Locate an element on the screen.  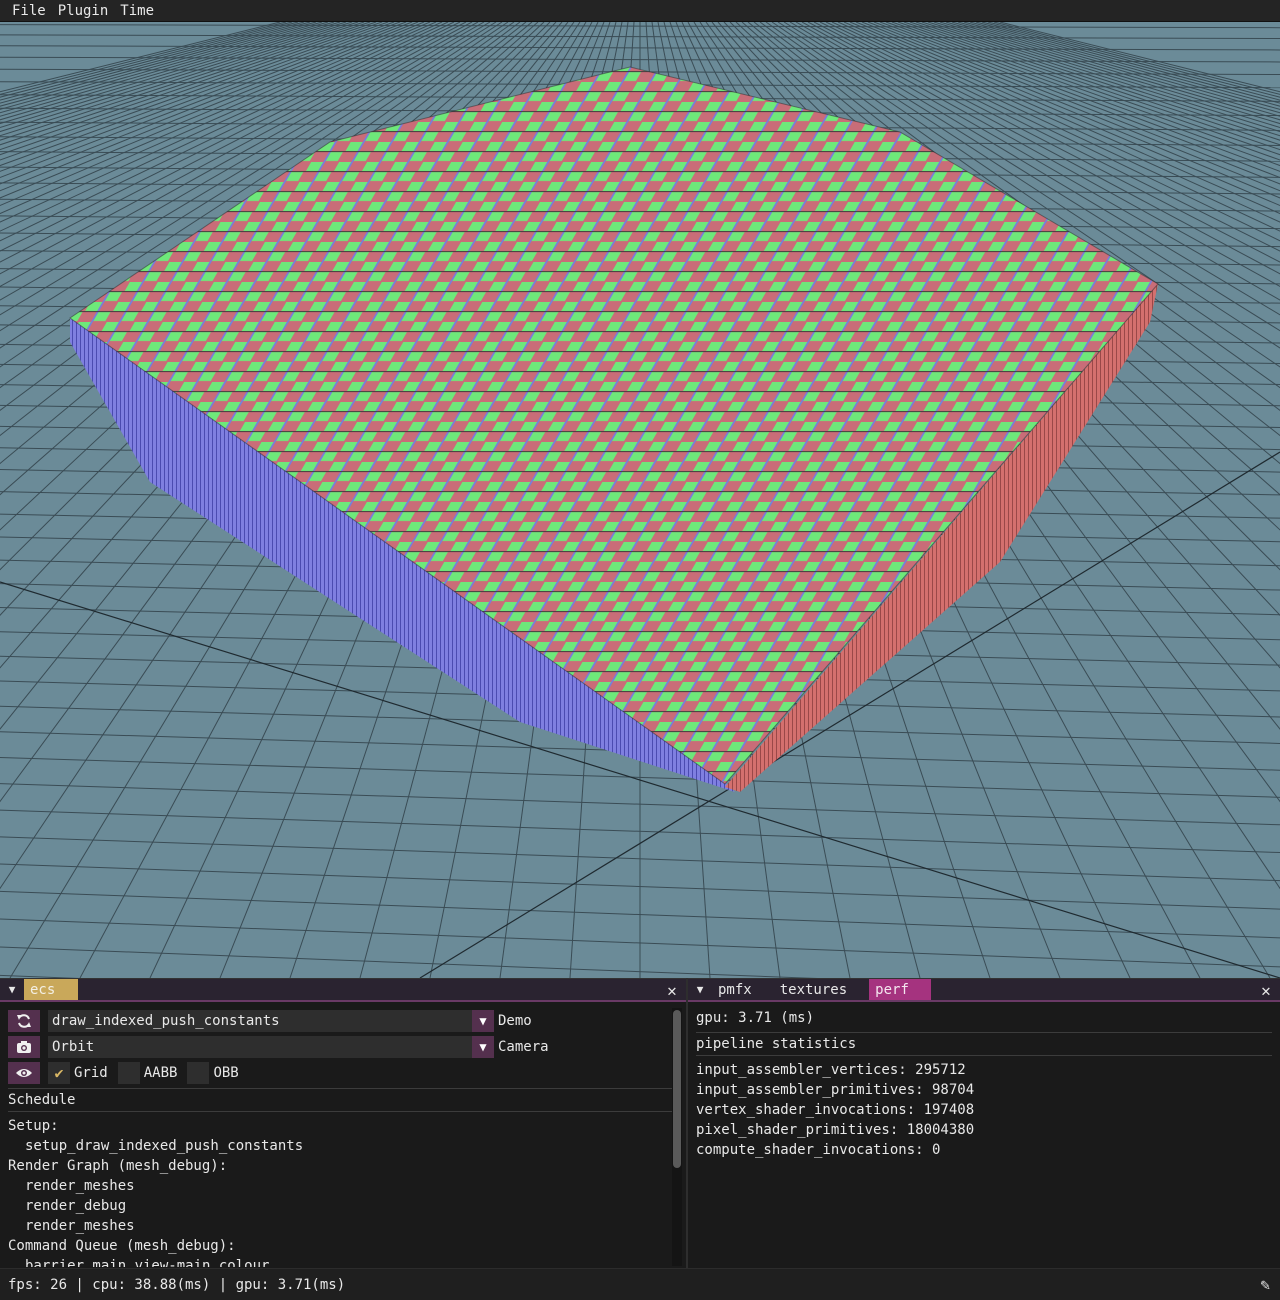
camera-button is located at coordinates (24, 1047).